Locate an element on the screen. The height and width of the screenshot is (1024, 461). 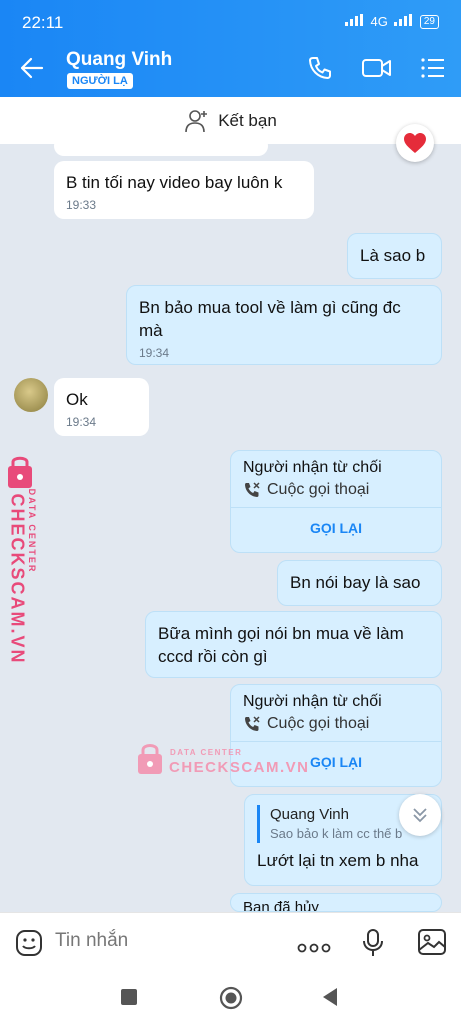
double-chevron-down-icon is located at coordinates (420, 815).